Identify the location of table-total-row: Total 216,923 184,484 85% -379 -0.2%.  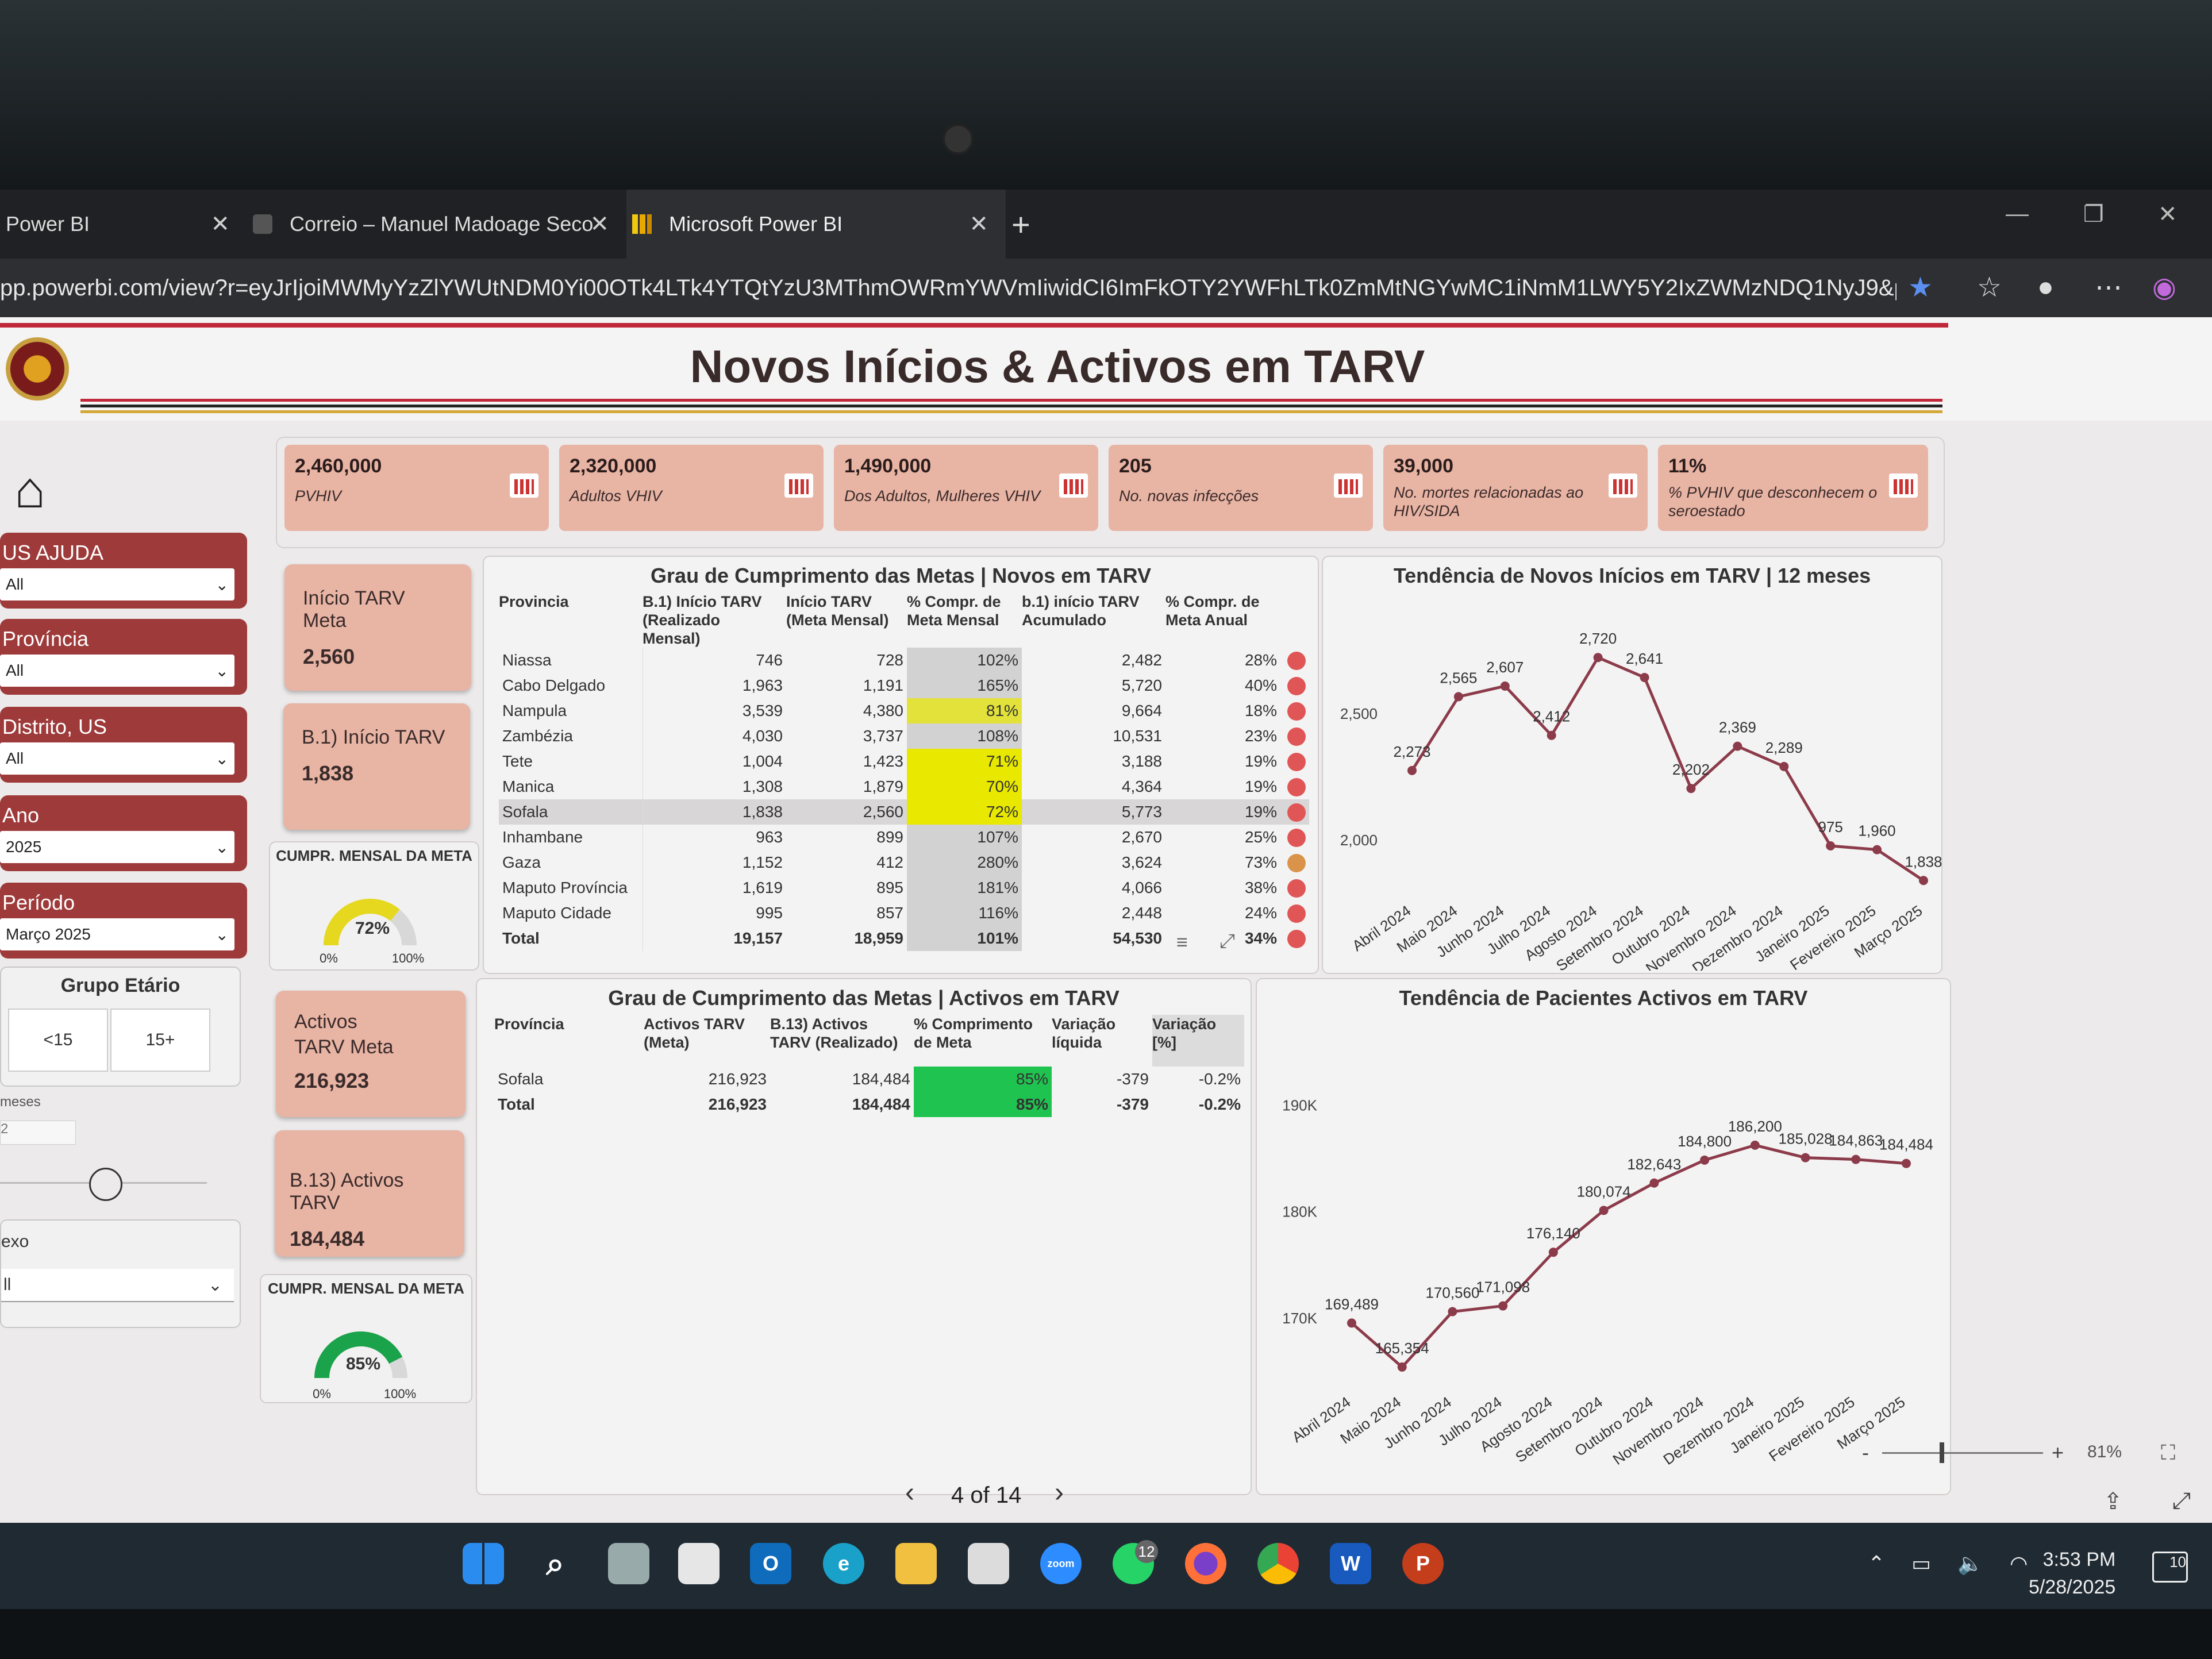
(869, 1104).